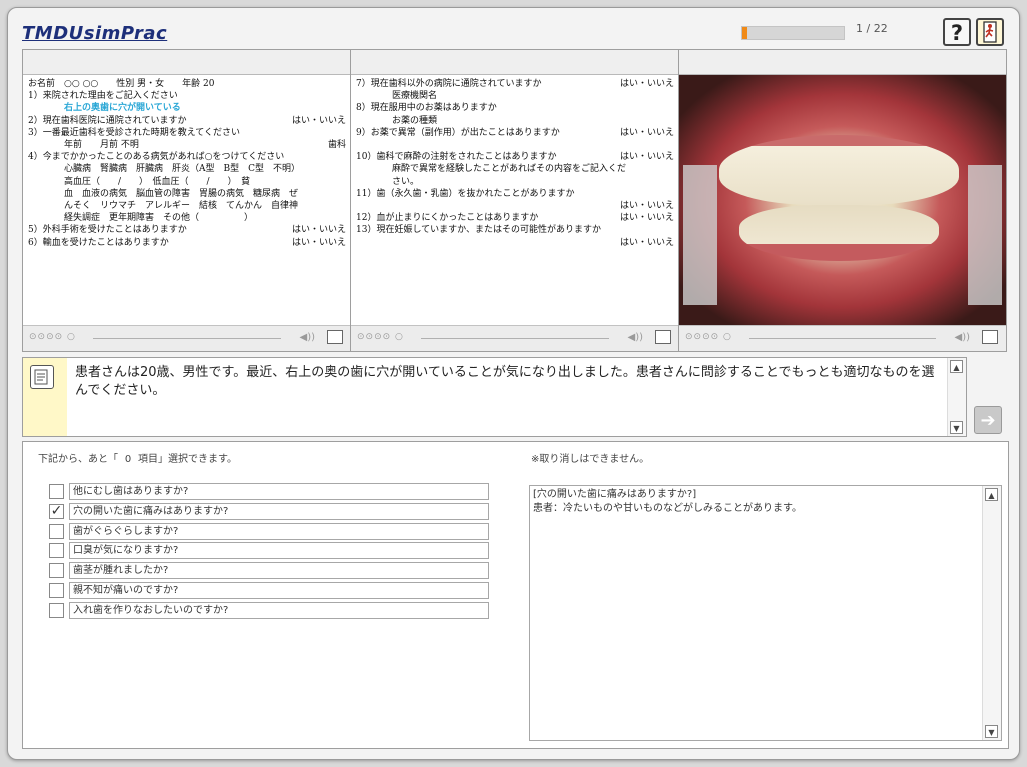 Image resolution: width=1027 pixels, height=767 pixels. Describe the element at coordinates (279, 551) in the screenshot. I see `question-option-label: 口臭が気になりますか?` at that location.